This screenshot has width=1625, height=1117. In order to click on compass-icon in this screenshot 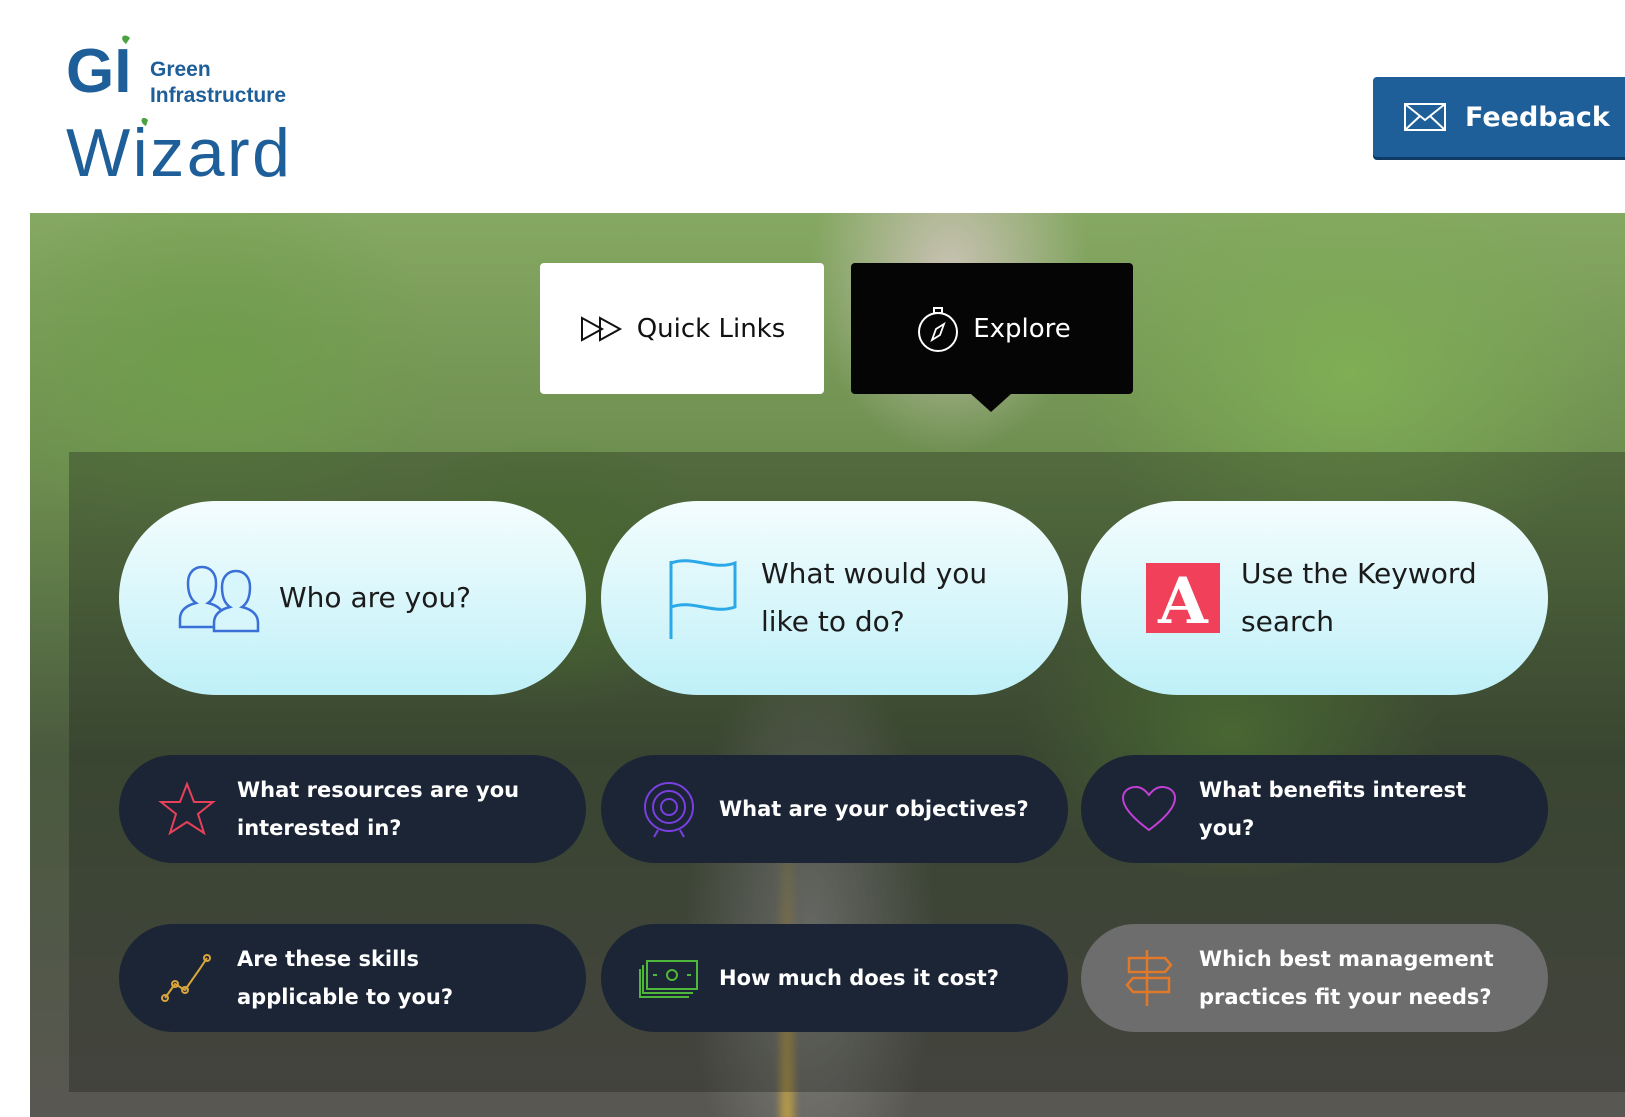, I will do `click(938, 329)`.